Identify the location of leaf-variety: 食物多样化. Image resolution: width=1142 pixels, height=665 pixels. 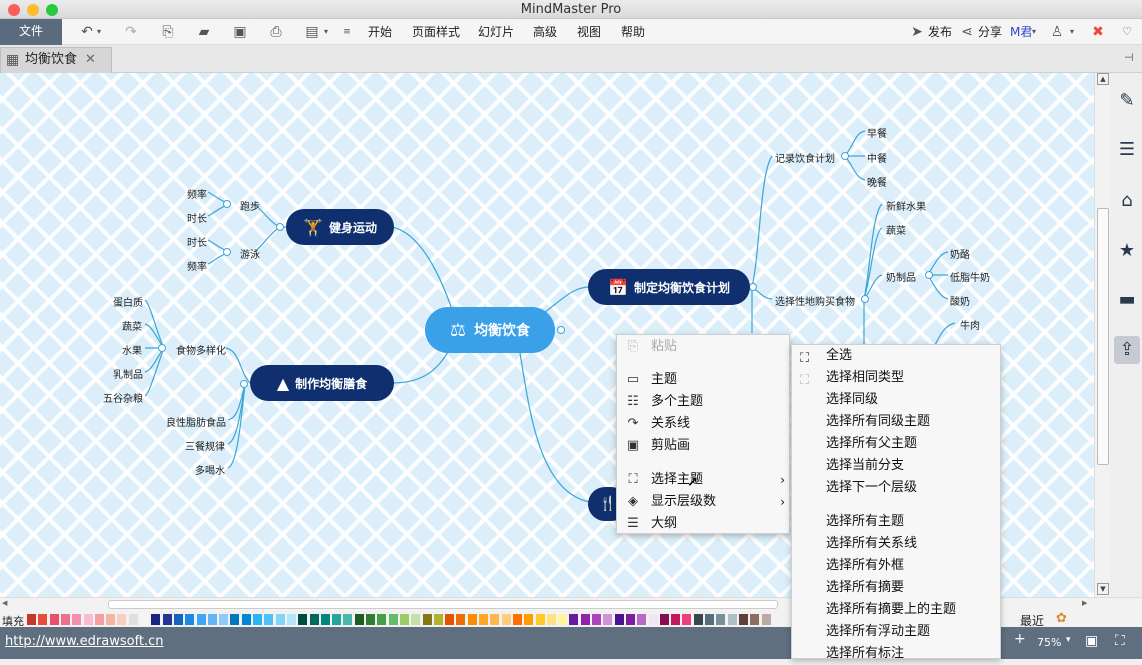
(201, 349).